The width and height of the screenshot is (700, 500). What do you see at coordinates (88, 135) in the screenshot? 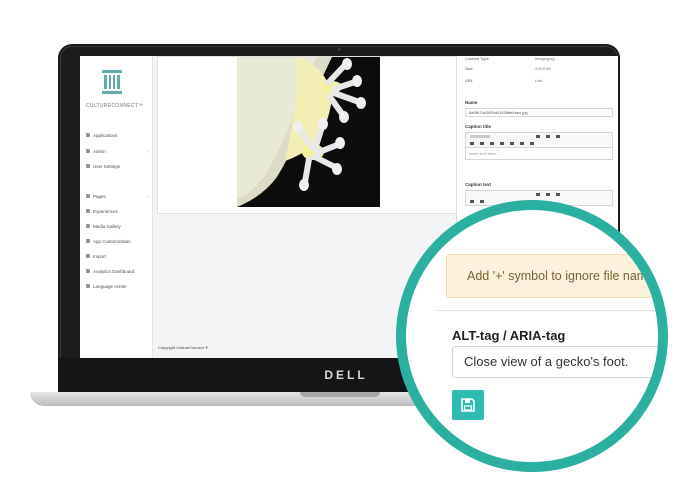
I see `grid-icon` at bounding box center [88, 135].